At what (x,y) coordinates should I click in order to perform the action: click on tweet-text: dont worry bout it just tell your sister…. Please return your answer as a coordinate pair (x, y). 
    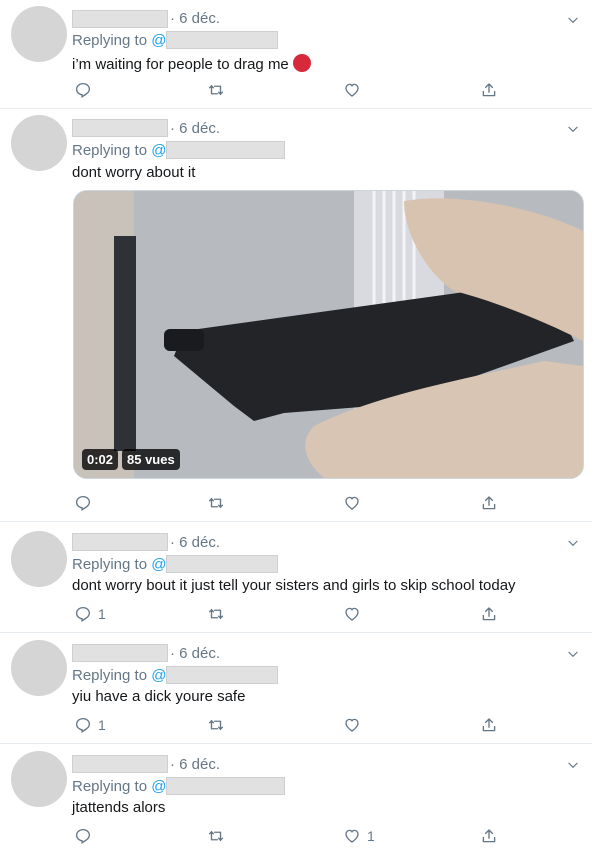
    Looking at the image, I should click on (294, 585).